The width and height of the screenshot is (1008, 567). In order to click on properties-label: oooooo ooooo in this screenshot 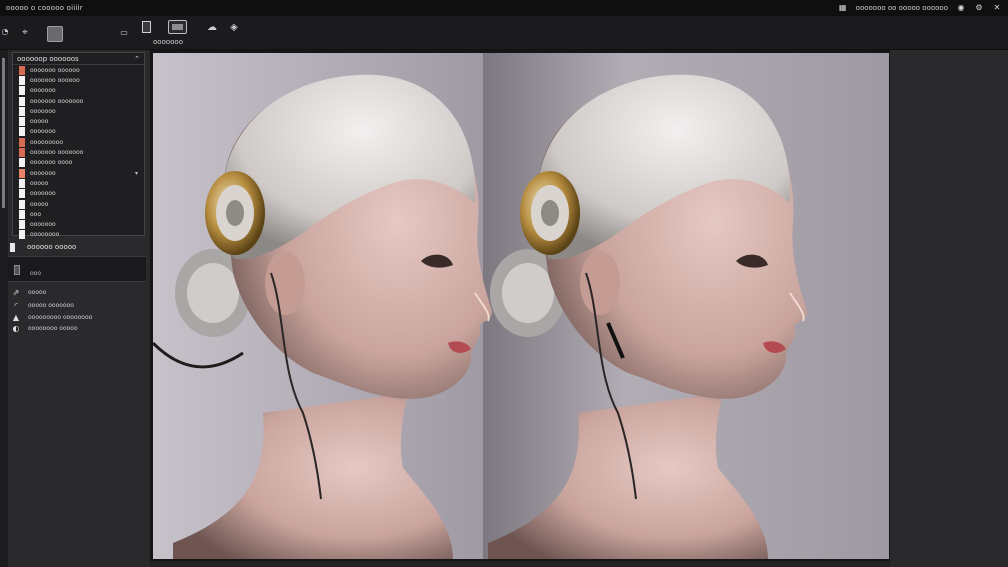, I will do `click(52, 247)`.